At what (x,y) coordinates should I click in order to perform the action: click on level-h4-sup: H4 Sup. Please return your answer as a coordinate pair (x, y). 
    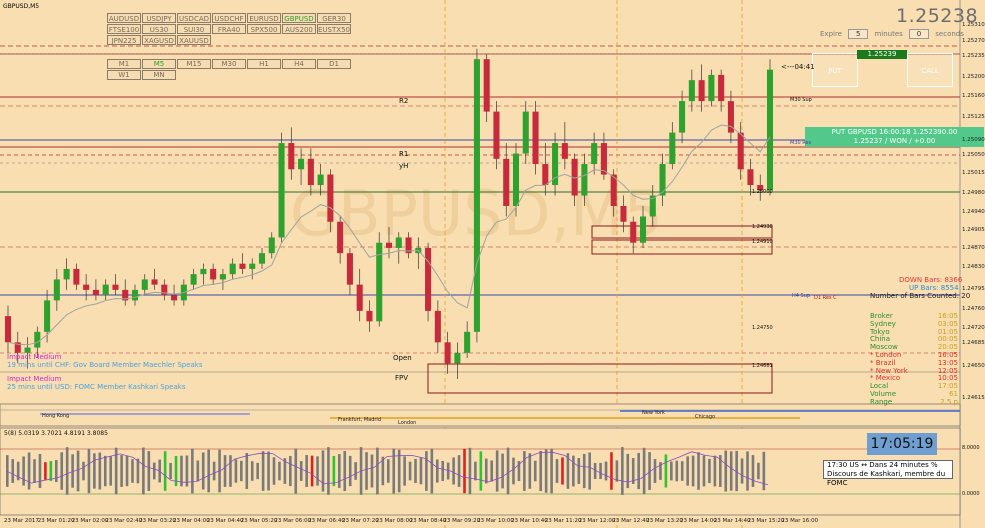
    Looking at the image, I should click on (801, 296).